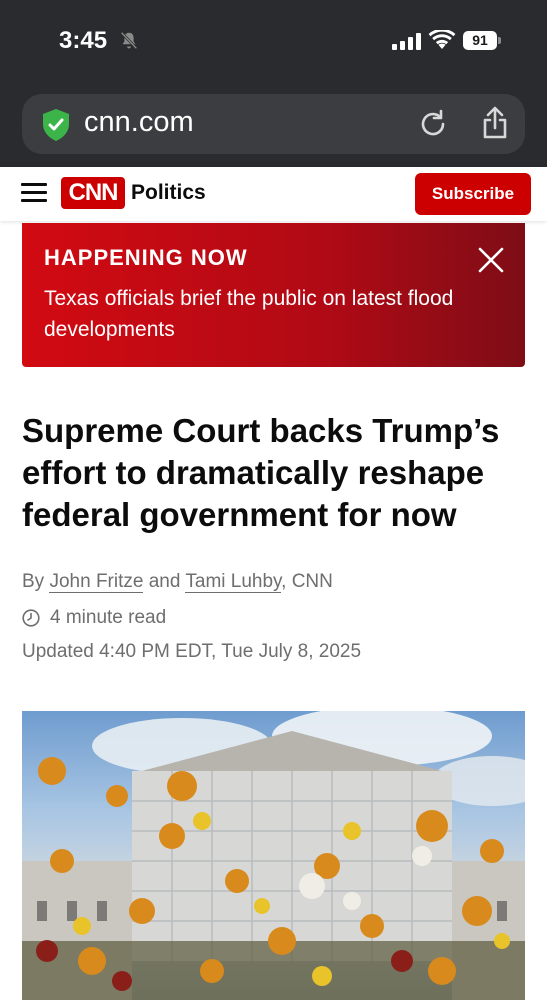 The height and width of the screenshot is (1000, 547). Describe the element at coordinates (139, 122) in the screenshot. I see `url-text: cnn.com` at that location.